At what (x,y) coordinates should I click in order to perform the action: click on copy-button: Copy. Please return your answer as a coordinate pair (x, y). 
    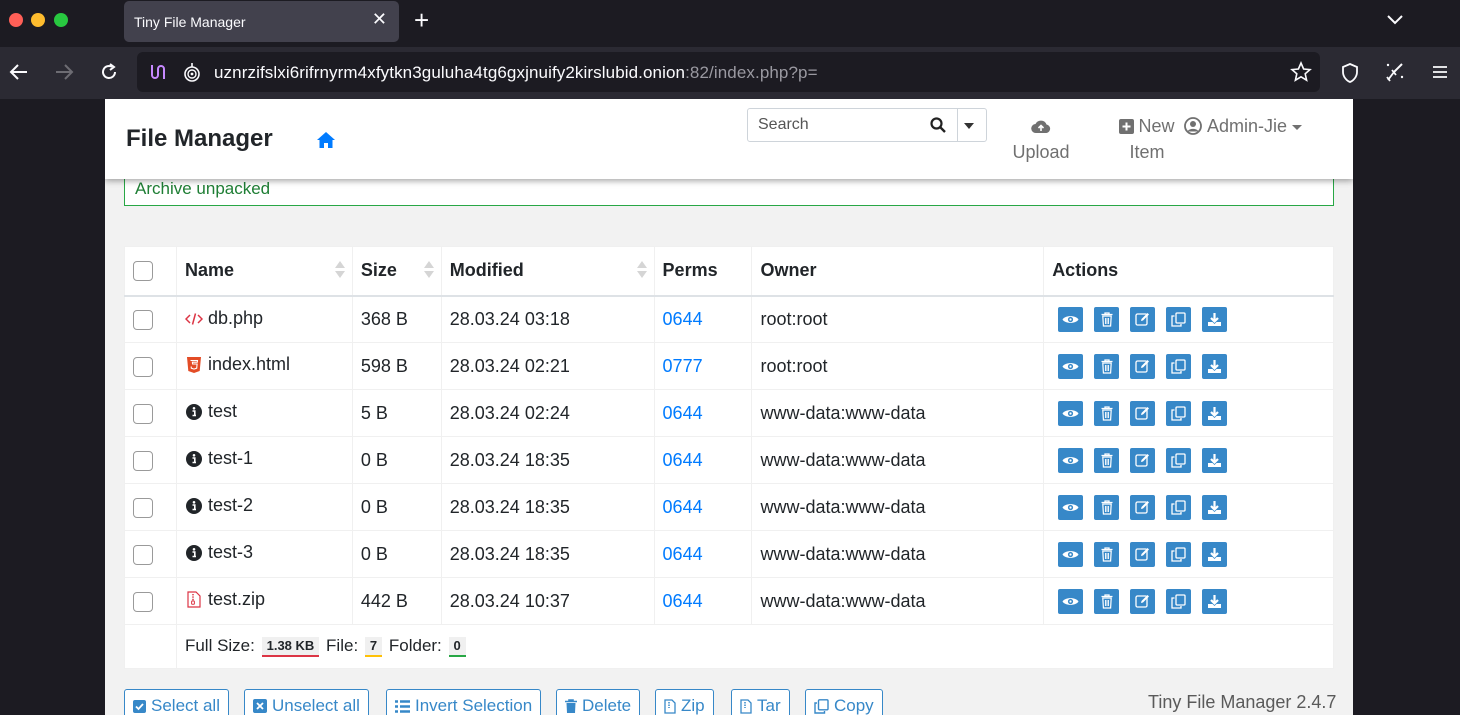
    Looking at the image, I should click on (844, 702).